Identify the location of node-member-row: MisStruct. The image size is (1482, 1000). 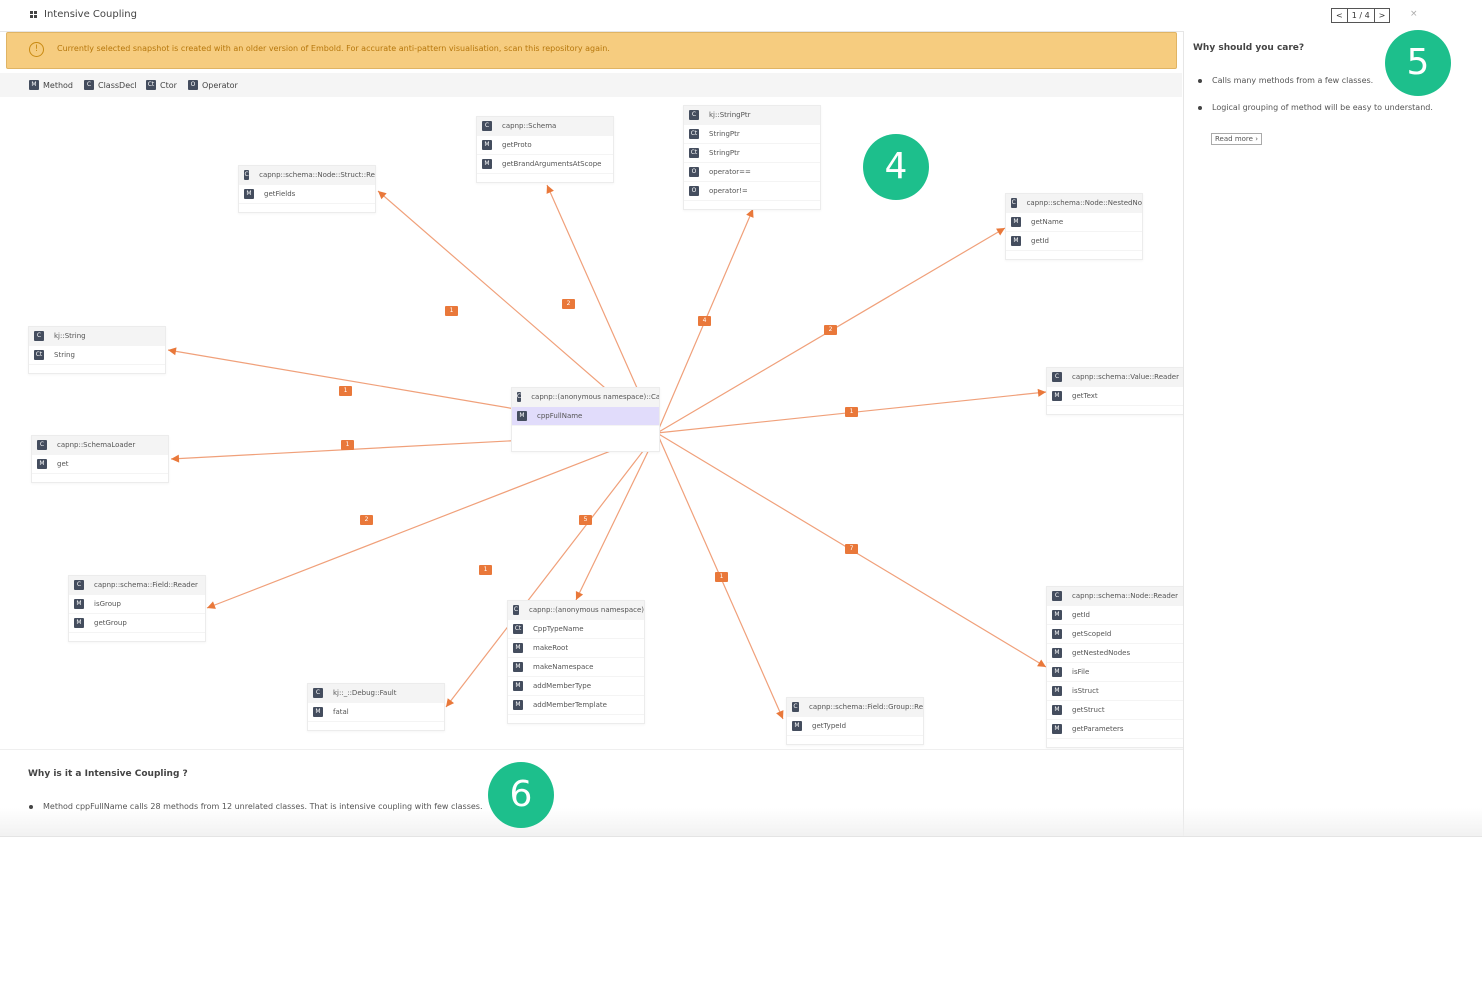
(1115, 691).